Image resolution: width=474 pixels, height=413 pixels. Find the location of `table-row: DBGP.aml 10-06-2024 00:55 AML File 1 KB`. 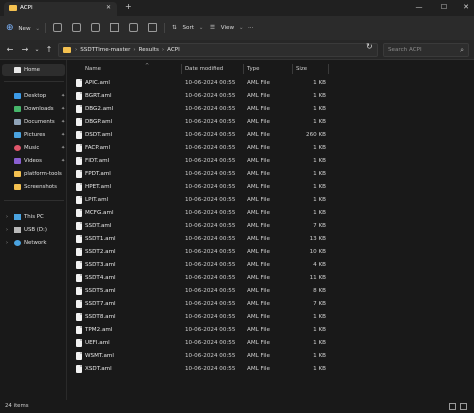

table-row: DBGP.aml 10-06-2024 00:55 AML File 1 KB is located at coordinates (198, 122).